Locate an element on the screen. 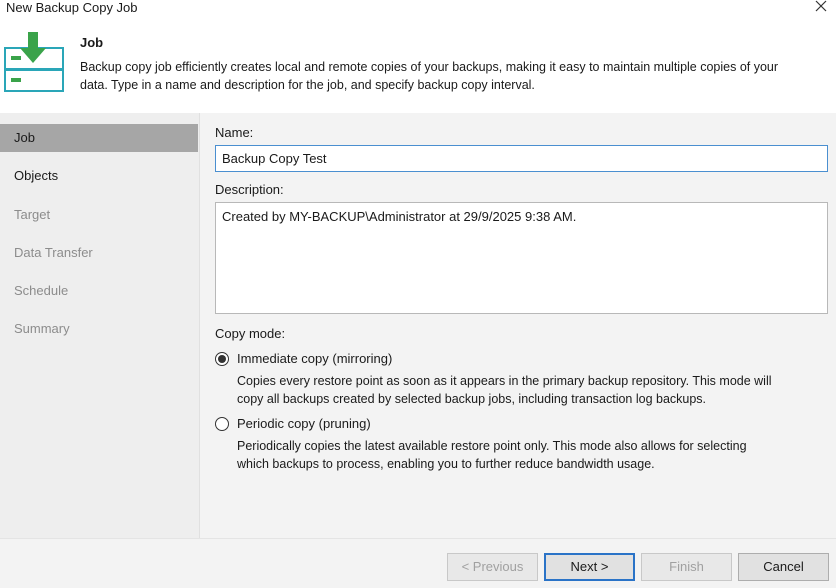 The image size is (836, 588). step-data-transfer: Data Transfer is located at coordinates (53, 252).